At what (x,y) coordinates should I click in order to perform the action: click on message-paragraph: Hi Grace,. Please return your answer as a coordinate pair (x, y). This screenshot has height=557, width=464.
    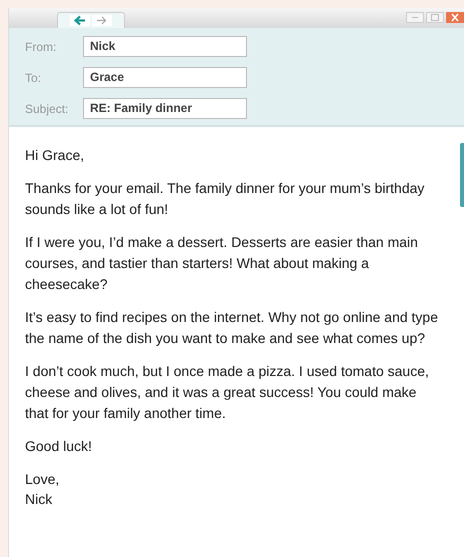
    Looking at the image, I should click on (55, 155).